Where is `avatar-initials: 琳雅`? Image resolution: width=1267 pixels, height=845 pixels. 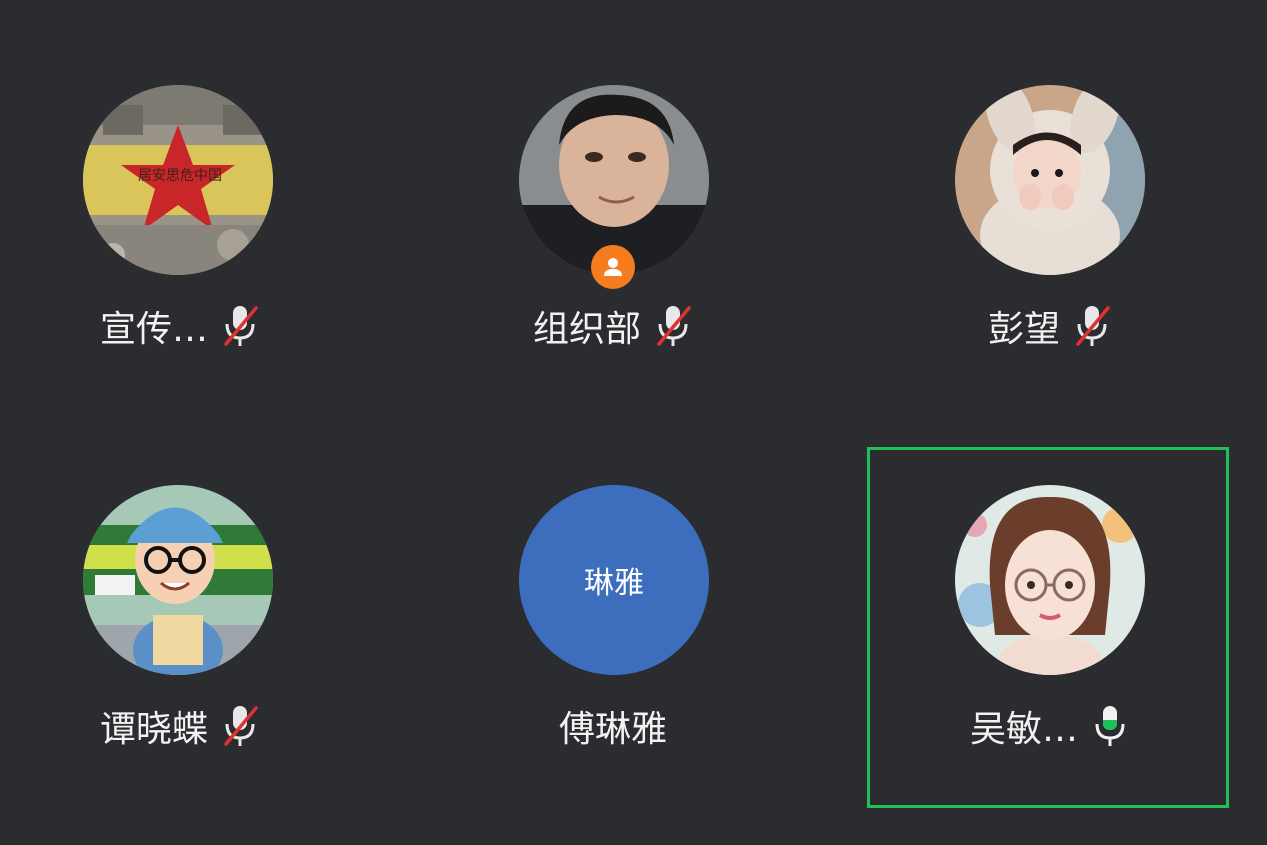 avatar-initials: 琳雅 is located at coordinates (614, 583).